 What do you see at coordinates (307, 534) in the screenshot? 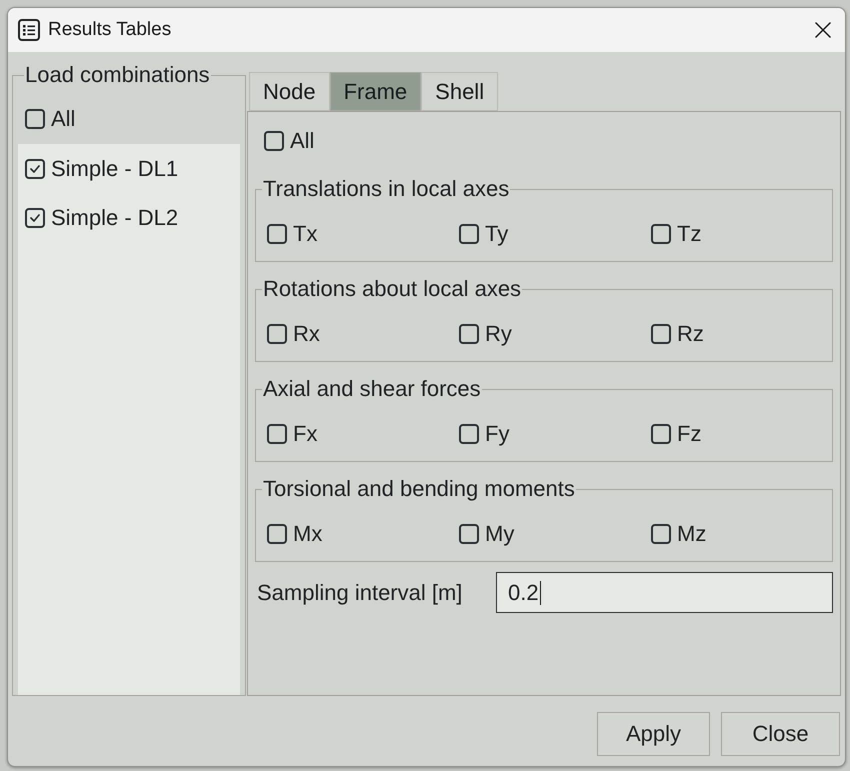
I see `checkbox-label: Mx` at bounding box center [307, 534].